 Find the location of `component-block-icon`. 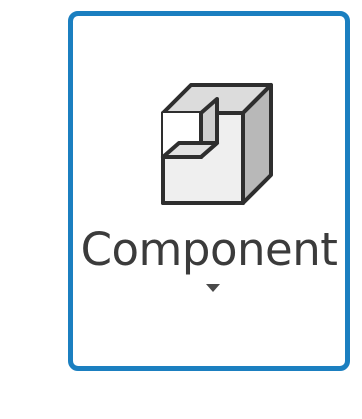

component-block-icon is located at coordinates (213, 141).